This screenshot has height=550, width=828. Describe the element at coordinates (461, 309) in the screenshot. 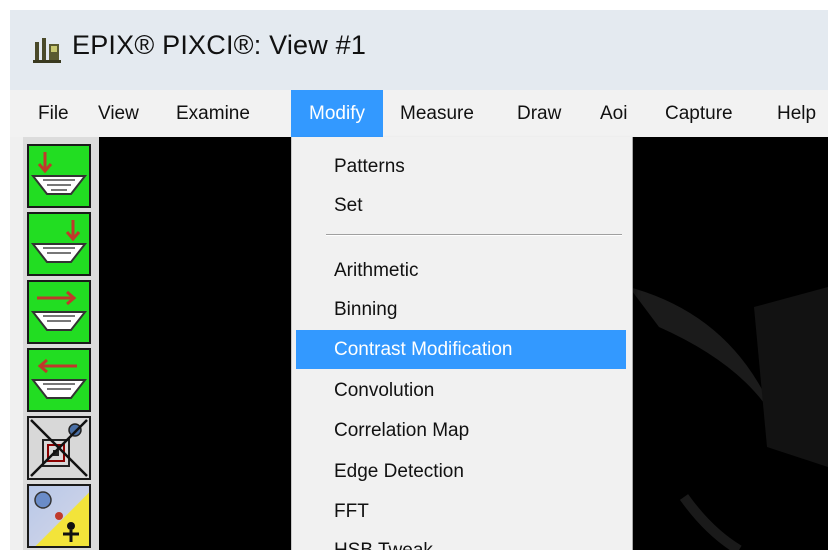

I see `menu-item-binning: Binning` at that location.